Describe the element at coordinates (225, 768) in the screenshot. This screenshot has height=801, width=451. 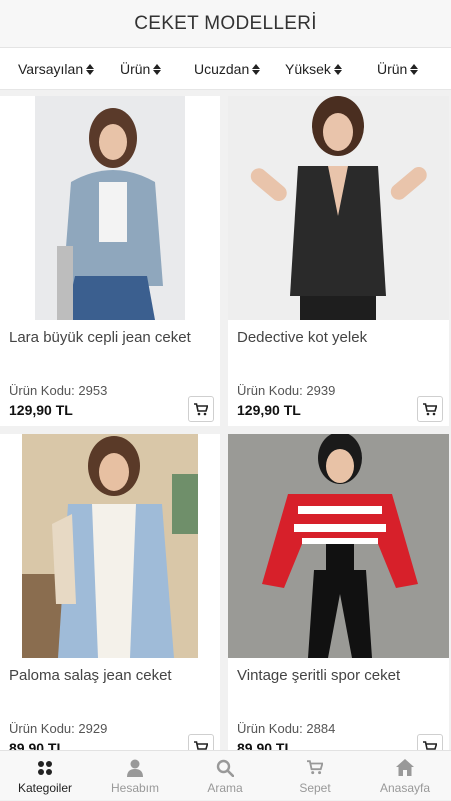
I see `search-icon` at that location.